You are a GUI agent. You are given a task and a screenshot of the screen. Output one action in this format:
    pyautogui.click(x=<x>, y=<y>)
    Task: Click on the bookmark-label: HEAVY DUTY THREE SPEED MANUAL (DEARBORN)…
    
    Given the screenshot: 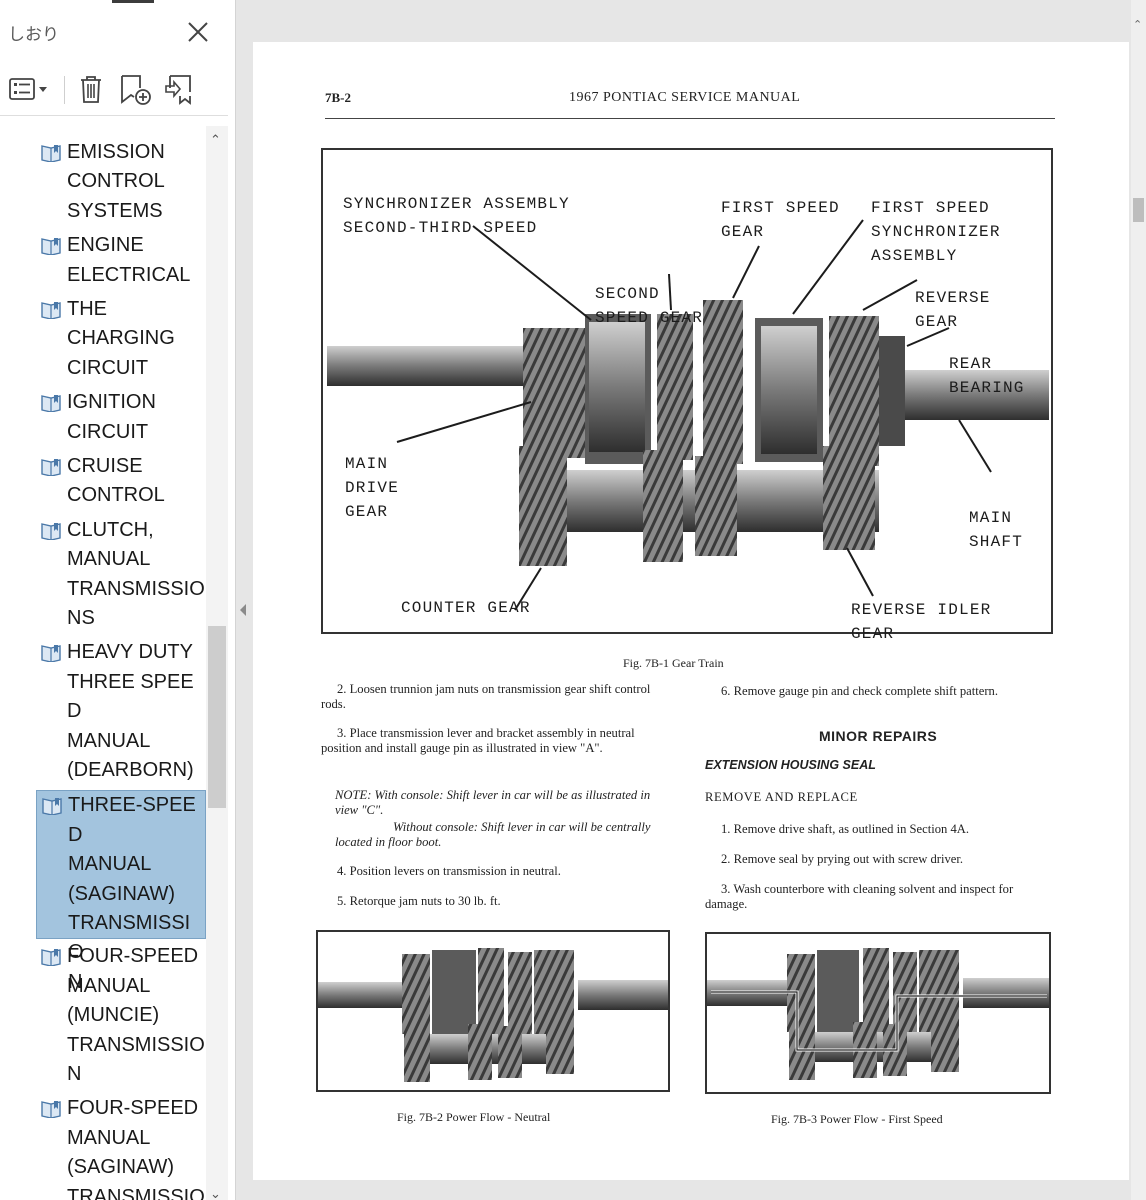 What is the action you would take?
    pyautogui.click(x=136, y=725)
    